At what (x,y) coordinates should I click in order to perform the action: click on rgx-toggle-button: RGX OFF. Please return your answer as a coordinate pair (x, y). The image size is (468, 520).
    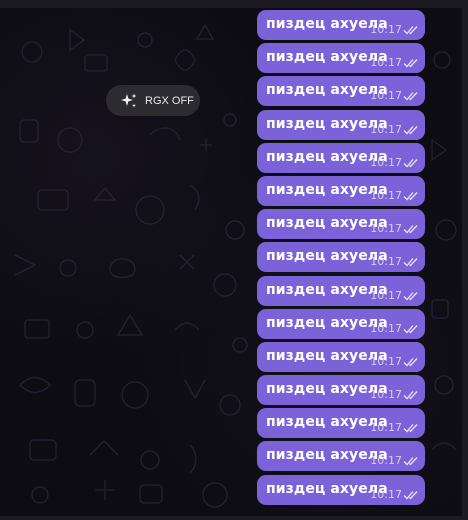
    Looking at the image, I should click on (153, 100).